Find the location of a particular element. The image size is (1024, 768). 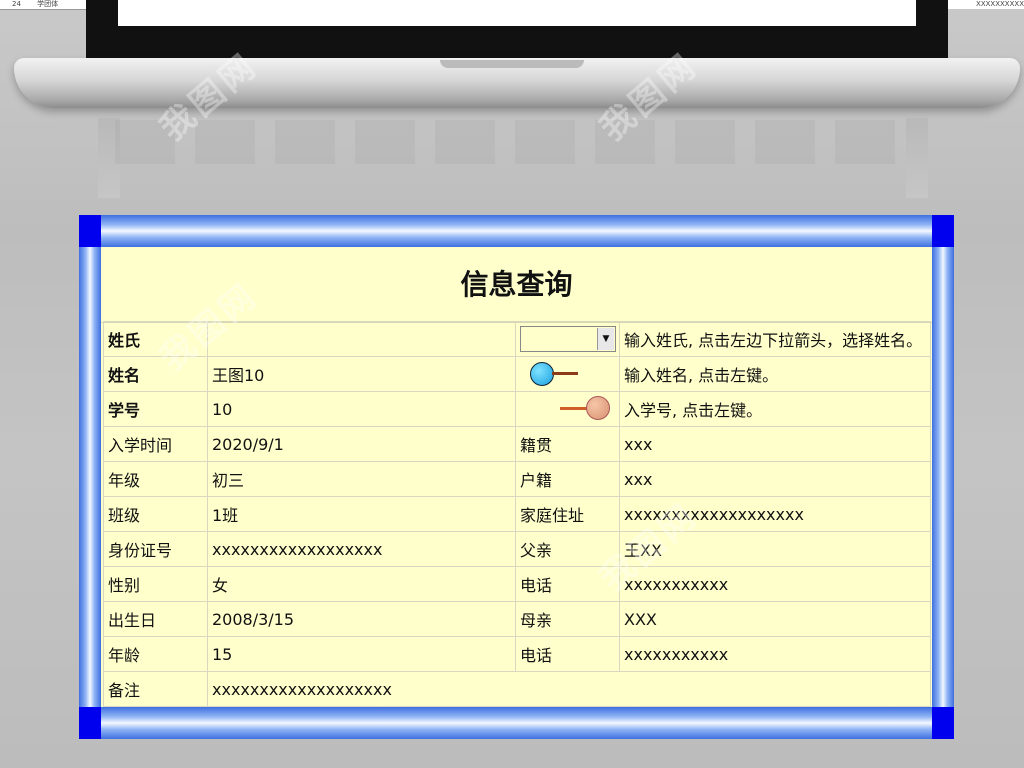

table-row: 出生日 2008/3/15 母亲 XXX is located at coordinates (517, 619).